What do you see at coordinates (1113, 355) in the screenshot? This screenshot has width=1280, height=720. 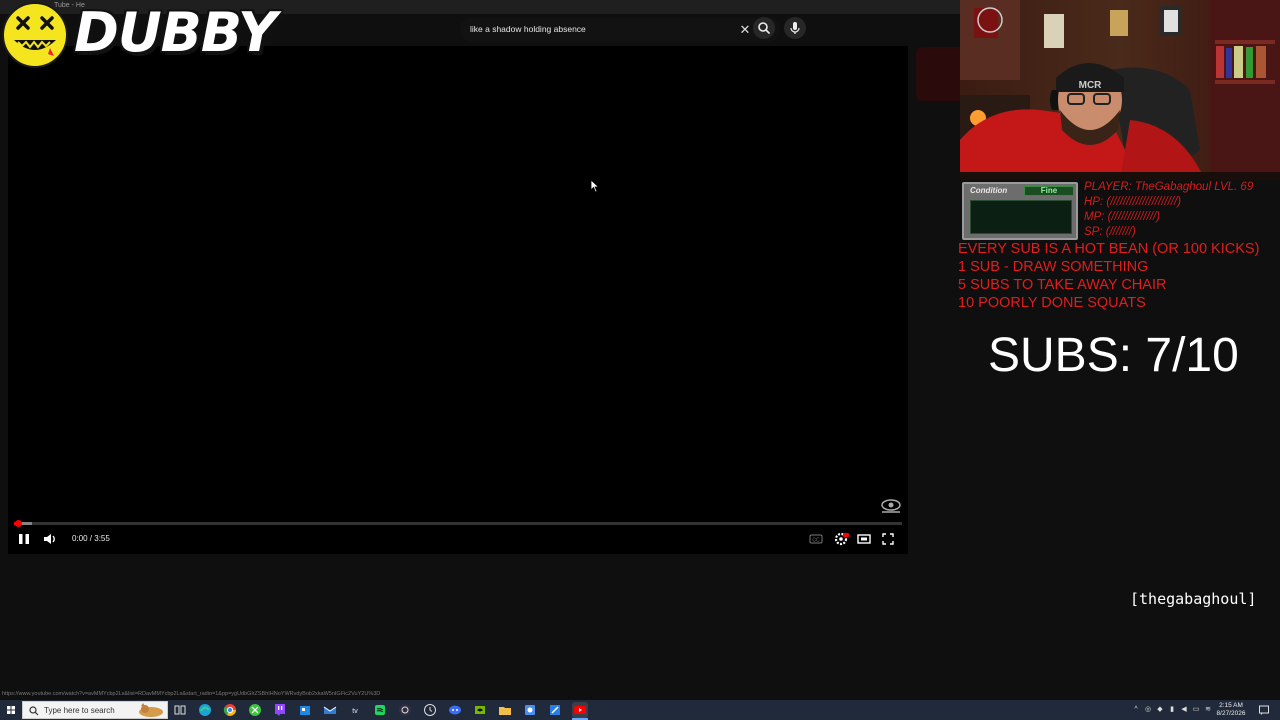 I see `subs-counter: SUBS: 7/10` at bounding box center [1113, 355].